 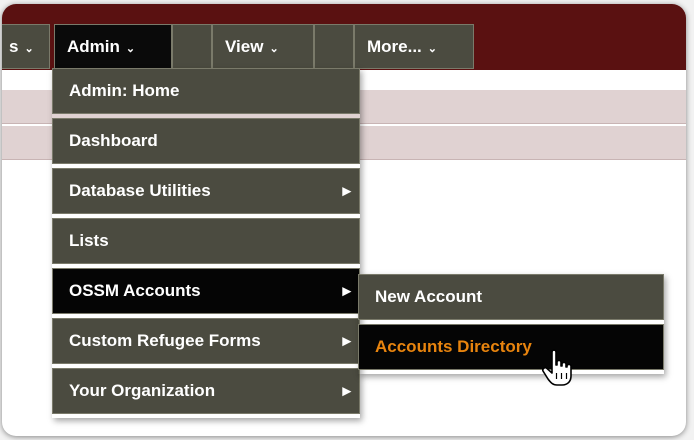 What do you see at coordinates (206, 91) in the screenshot?
I see `menu-item-admin-home: Admin: Home` at bounding box center [206, 91].